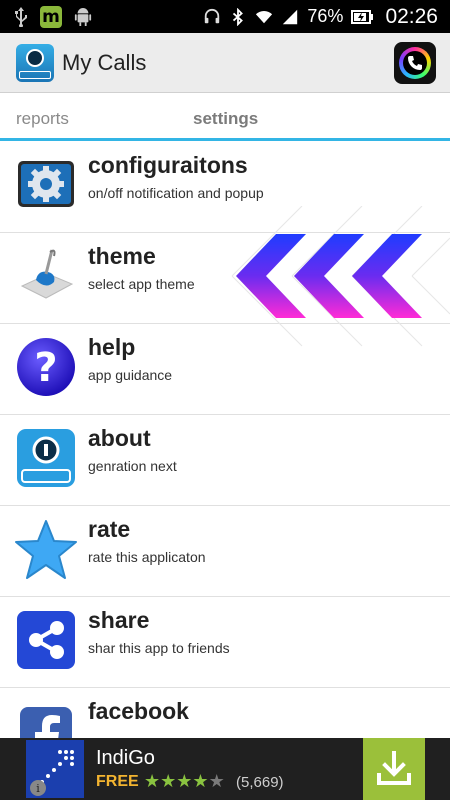 The height and width of the screenshot is (803, 450). What do you see at coordinates (225, 139) in the screenshot?
I see `tab-indicator` at bounding box center [225, 139].